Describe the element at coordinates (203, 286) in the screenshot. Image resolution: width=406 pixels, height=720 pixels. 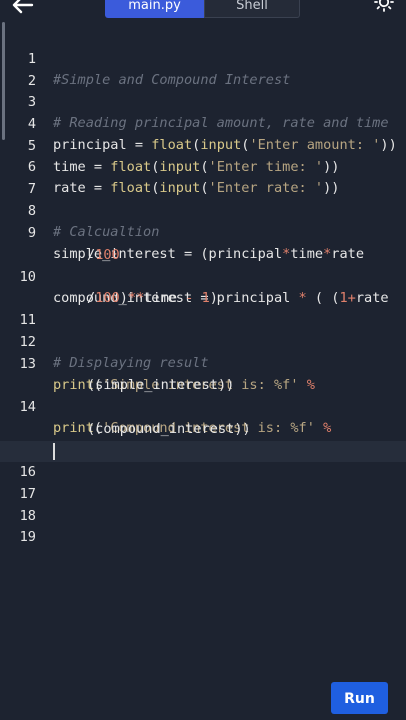
I see `code-line-wrap: /100)**time - 1)` at that location.